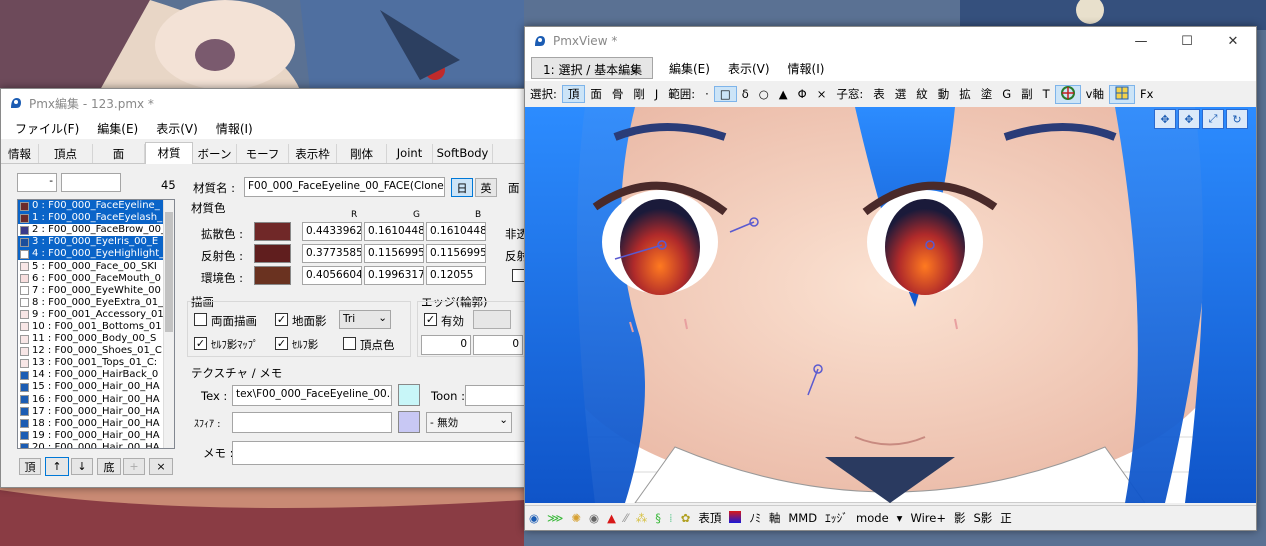  I want to click on material-list-item: 15 : F00_000_Hair_00_HA, so click(96, 387).